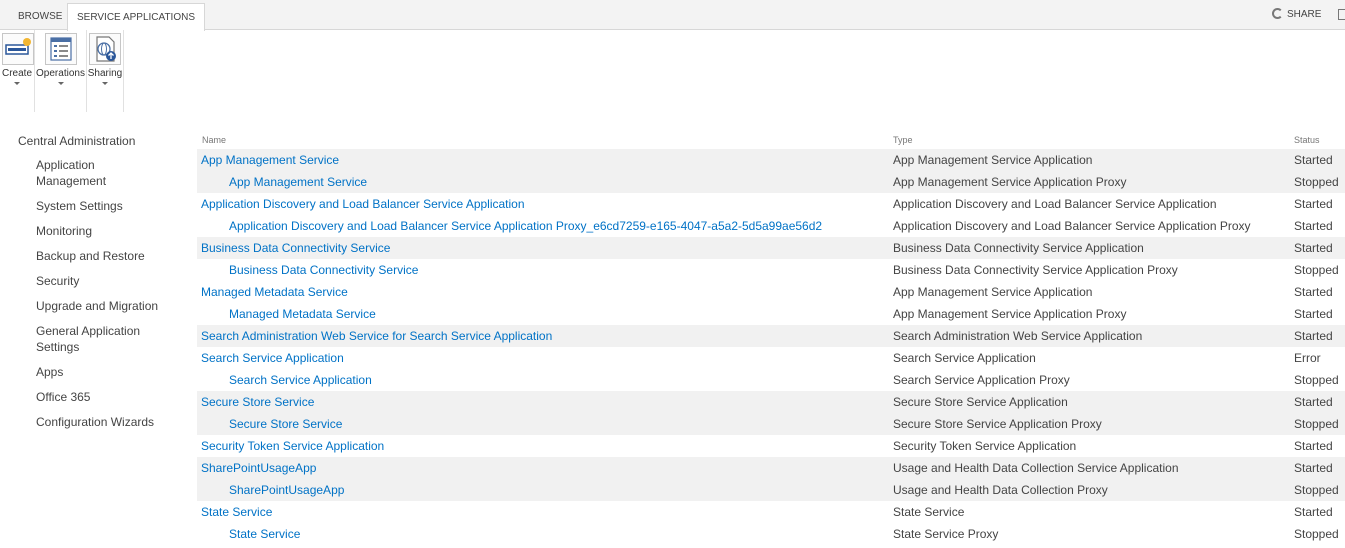  I want to click on operations-button: Operations, so click(61, 71).